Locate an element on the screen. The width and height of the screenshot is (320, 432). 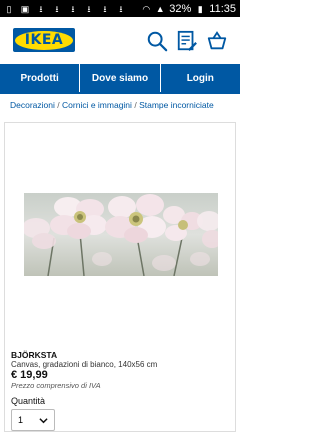
ikea-logo: IKEA is located at coordinates (44, 40).